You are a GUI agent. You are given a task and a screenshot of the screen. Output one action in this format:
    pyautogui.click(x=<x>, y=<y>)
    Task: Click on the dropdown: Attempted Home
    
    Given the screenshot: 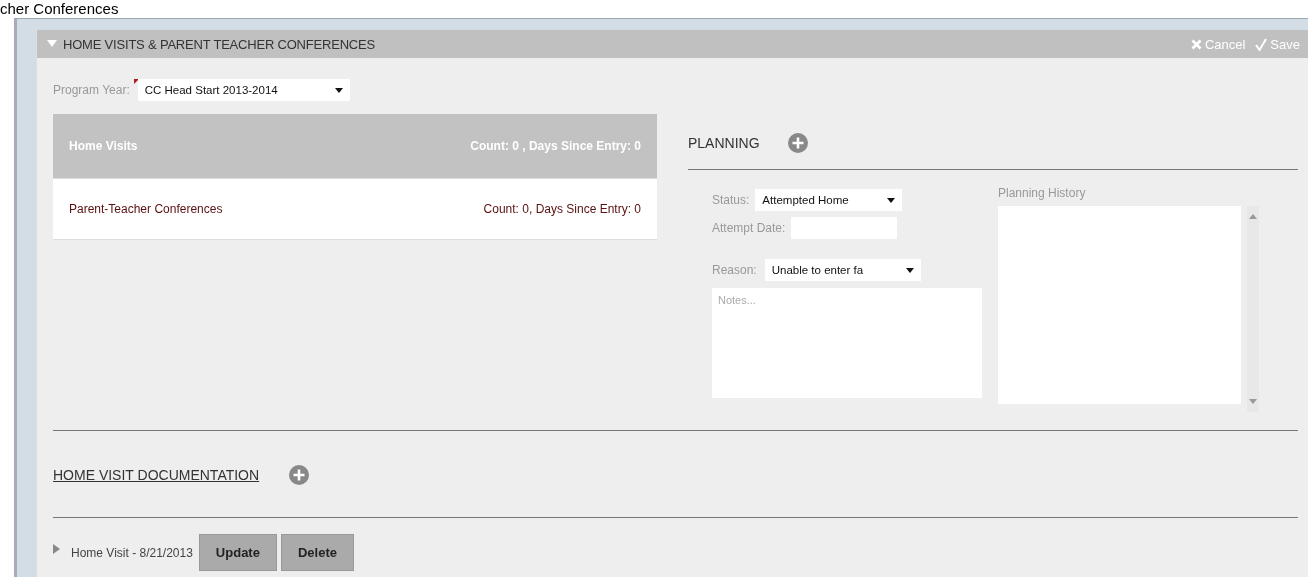 What is the action you would take?
    pyautogui.click(x=829, y=200)
    